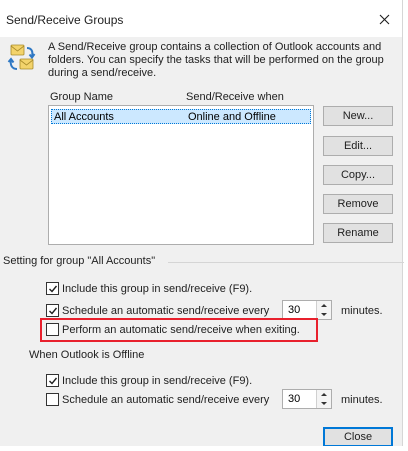 The image size is (408, 451). Describe the element at coordinates (21, 57) in the screenshot. I see `send-receive-groups-icon` at that location.